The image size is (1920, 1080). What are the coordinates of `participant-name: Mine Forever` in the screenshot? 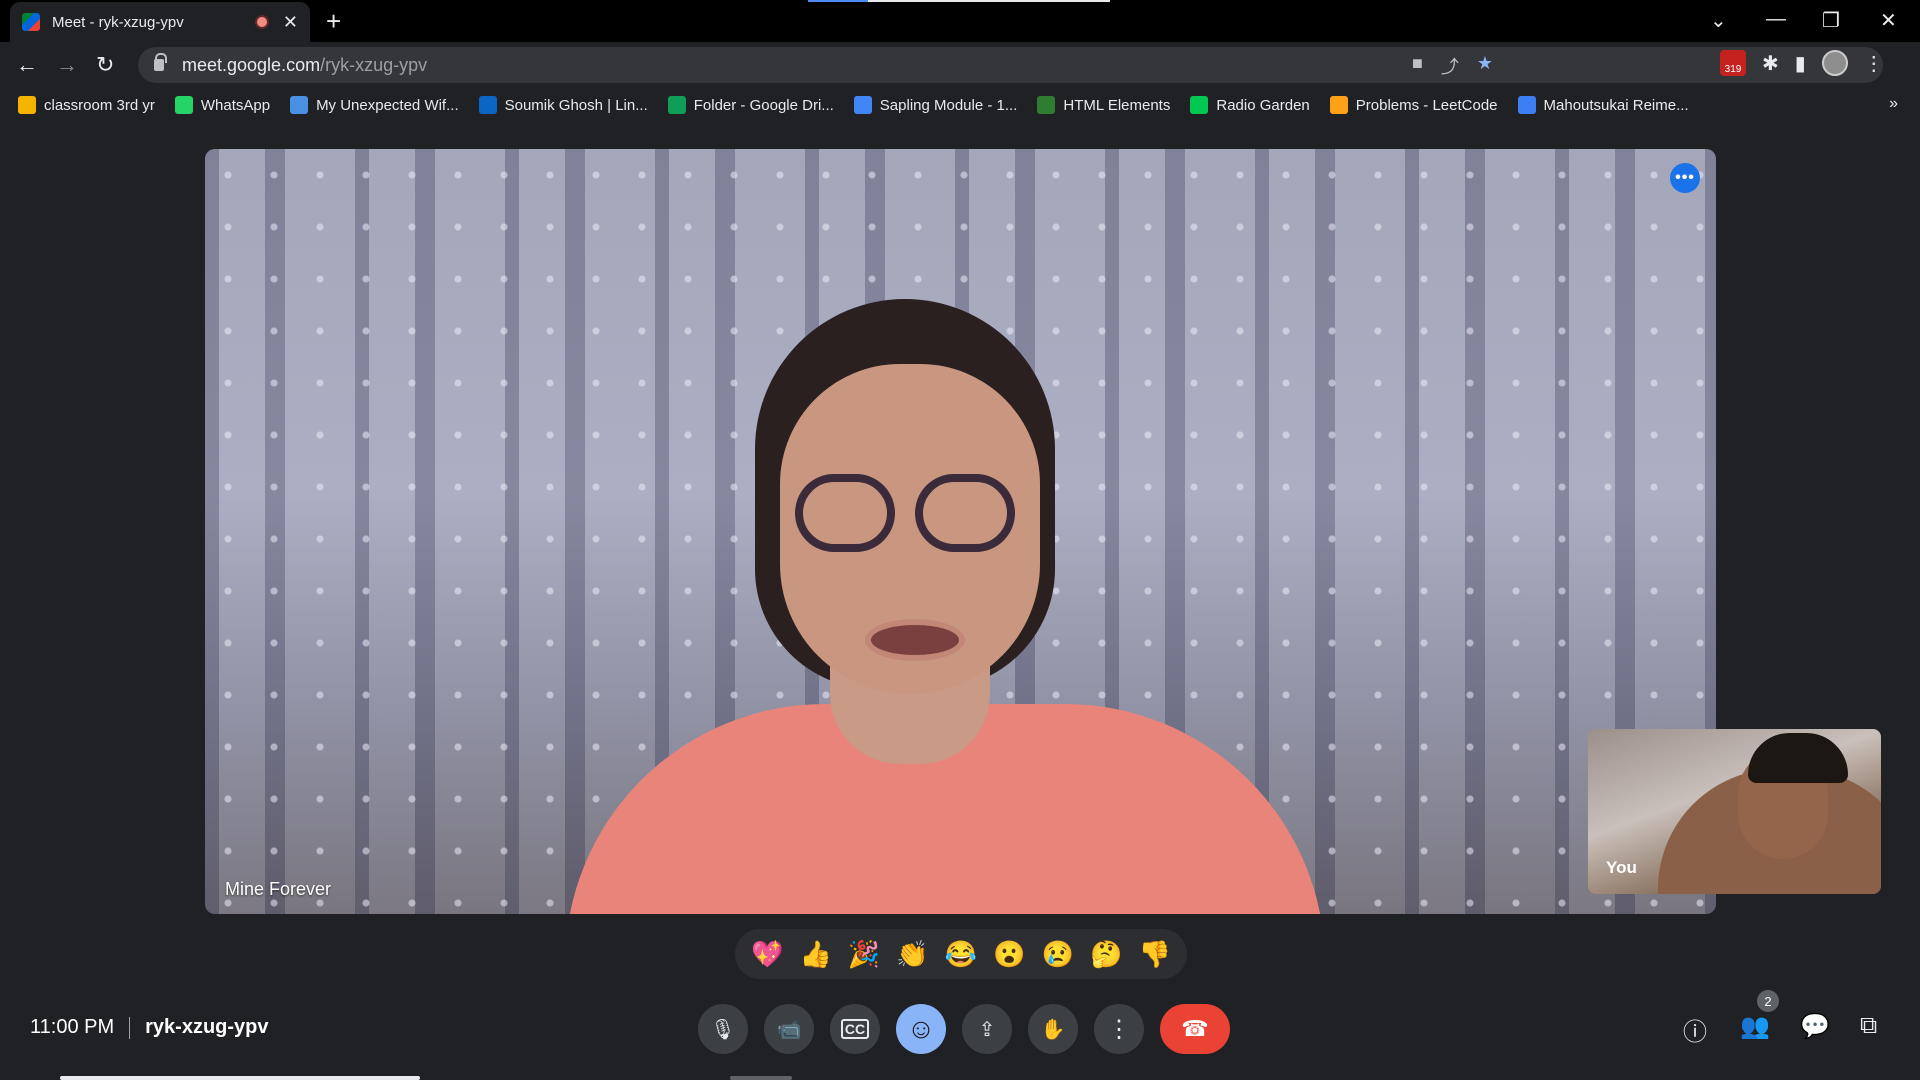 It's located at (278, 889).